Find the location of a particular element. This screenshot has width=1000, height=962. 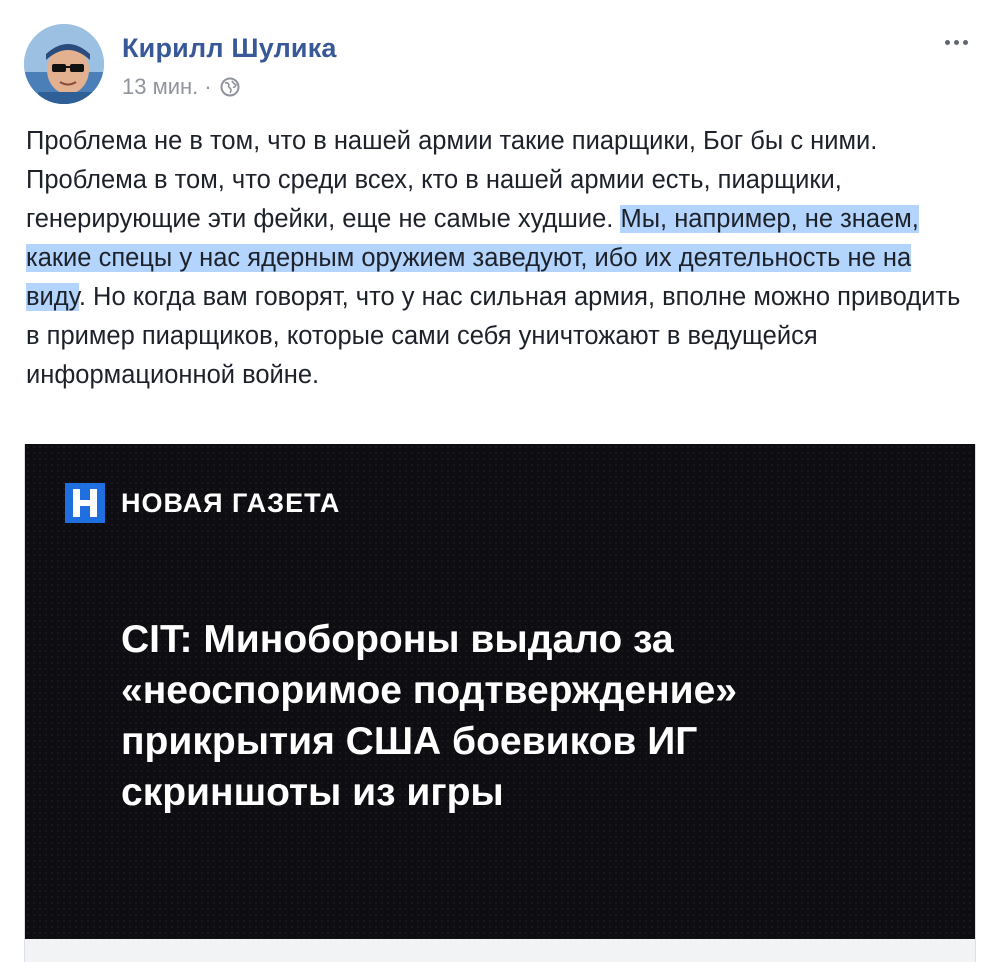

brand-name: НОВАЯ ГАЗЕТА is located at coordinates (231, 502).